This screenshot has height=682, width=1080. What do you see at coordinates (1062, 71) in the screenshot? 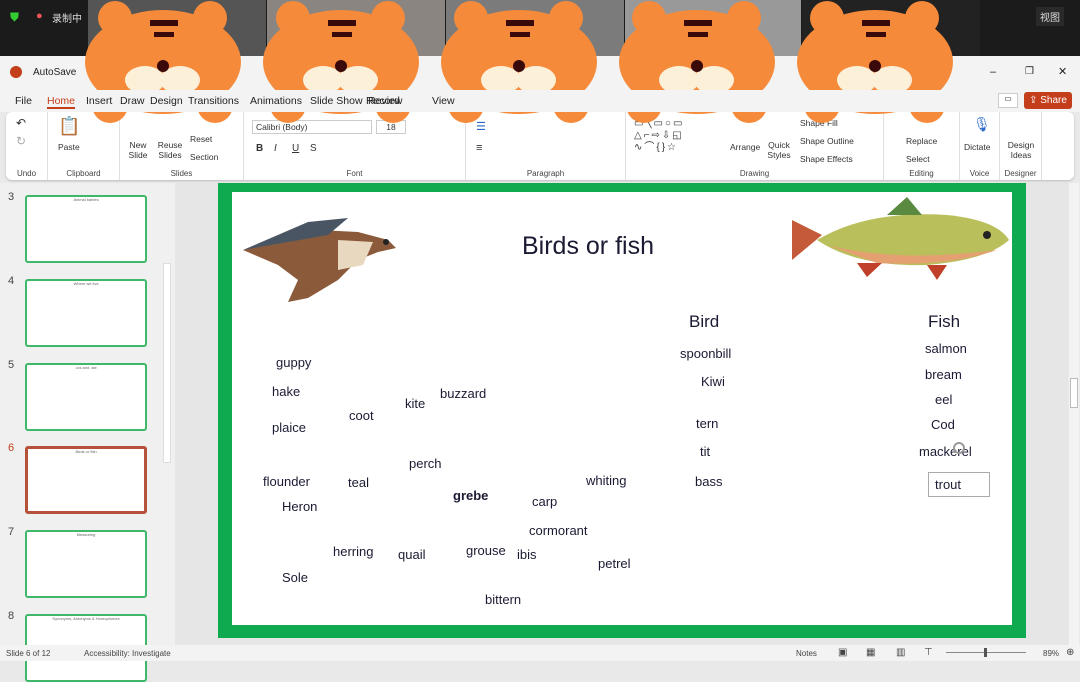
I see `close-button: ✕` at bounding box center [1062, 71].